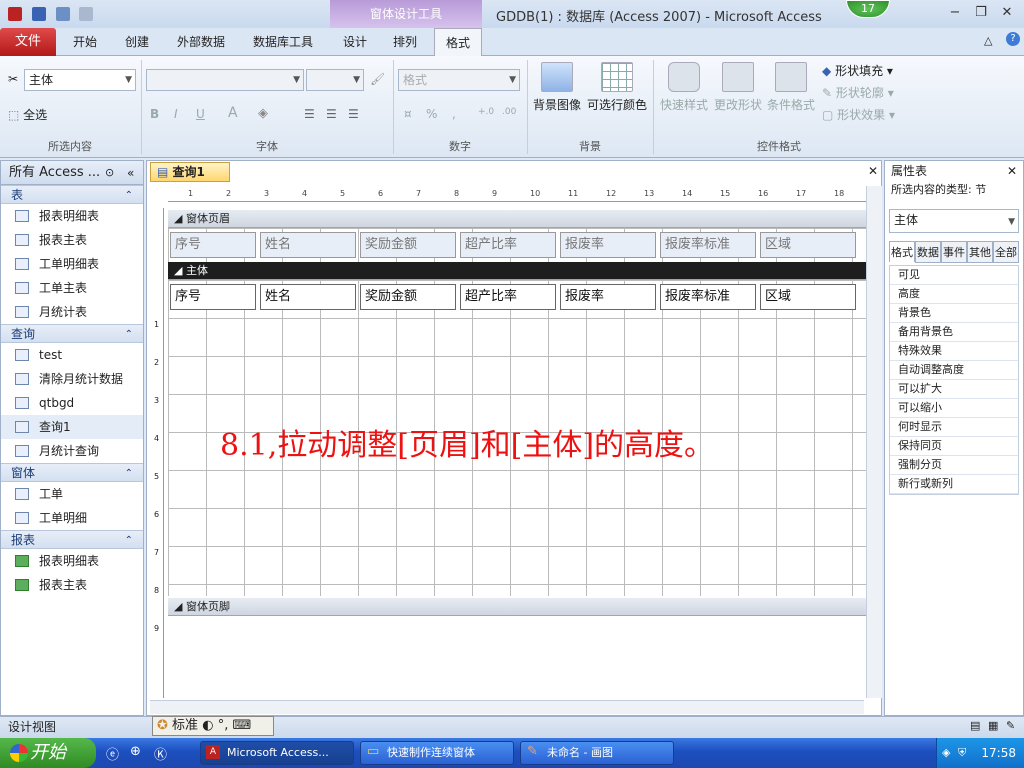 This screenshot has width=1024, height=768. I want to click on nav-section-header: 报表 ⌃, so click(72, 539).